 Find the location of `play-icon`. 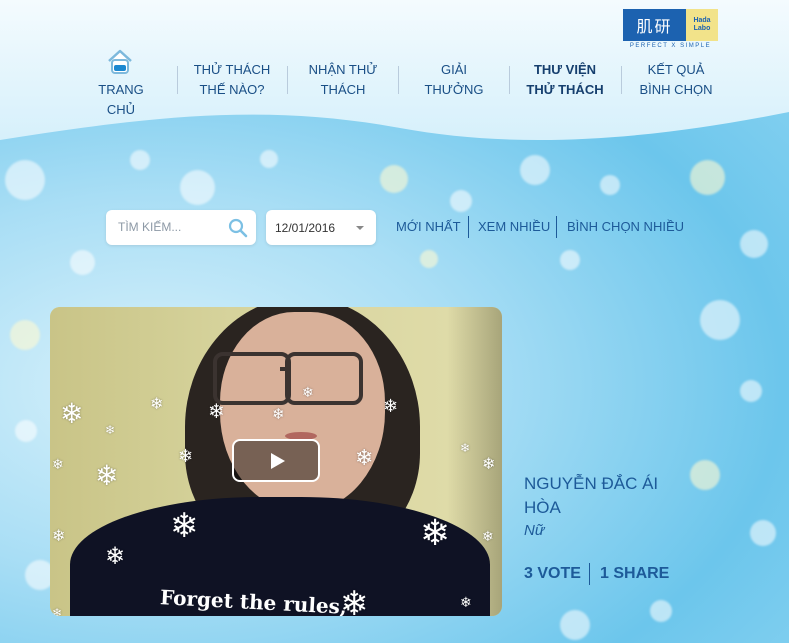

play-icon is located at coordinates (278, 461).